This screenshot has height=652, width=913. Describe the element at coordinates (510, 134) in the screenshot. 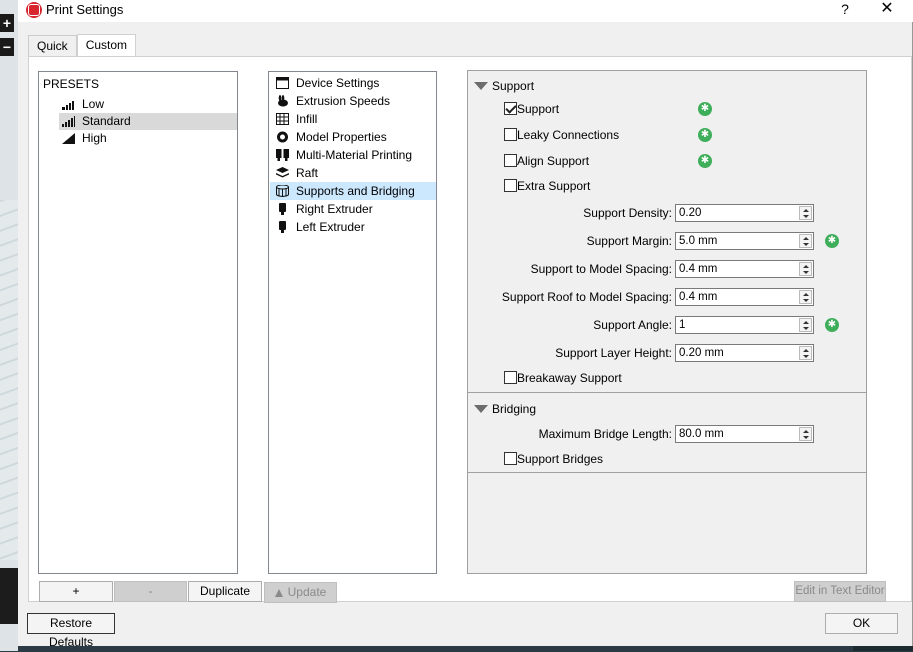

I see `leaky-connections-checkbox` at that location.